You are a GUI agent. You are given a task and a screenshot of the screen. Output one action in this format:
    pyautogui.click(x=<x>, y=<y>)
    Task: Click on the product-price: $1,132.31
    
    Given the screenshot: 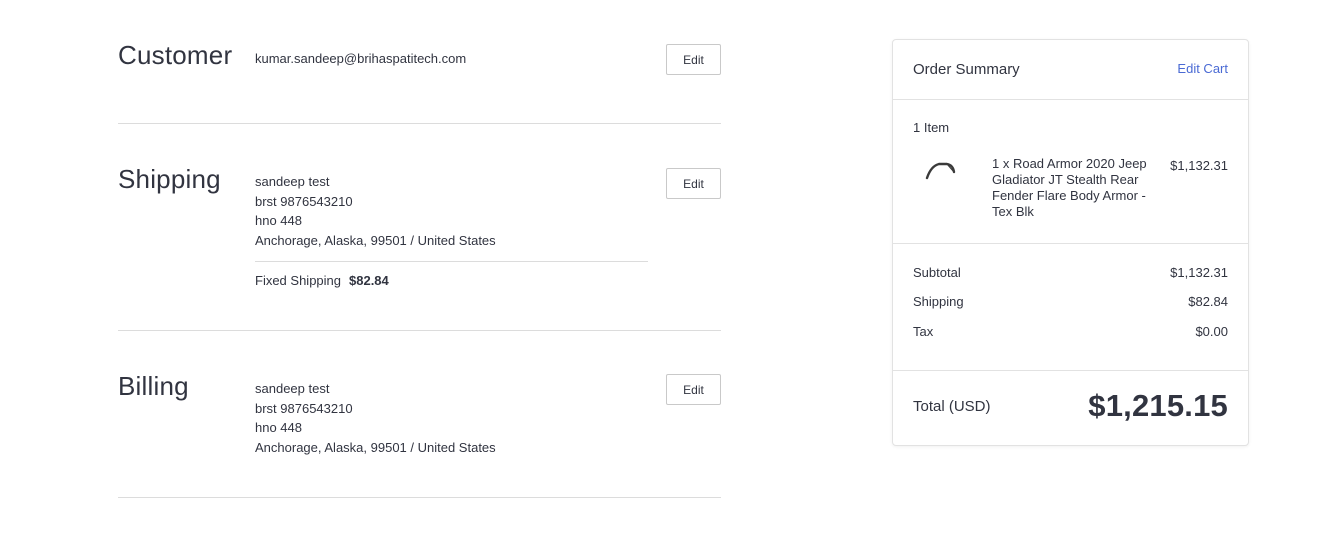 What is the action you would take?
    pyautogui.click(x=1199, y=165)
    